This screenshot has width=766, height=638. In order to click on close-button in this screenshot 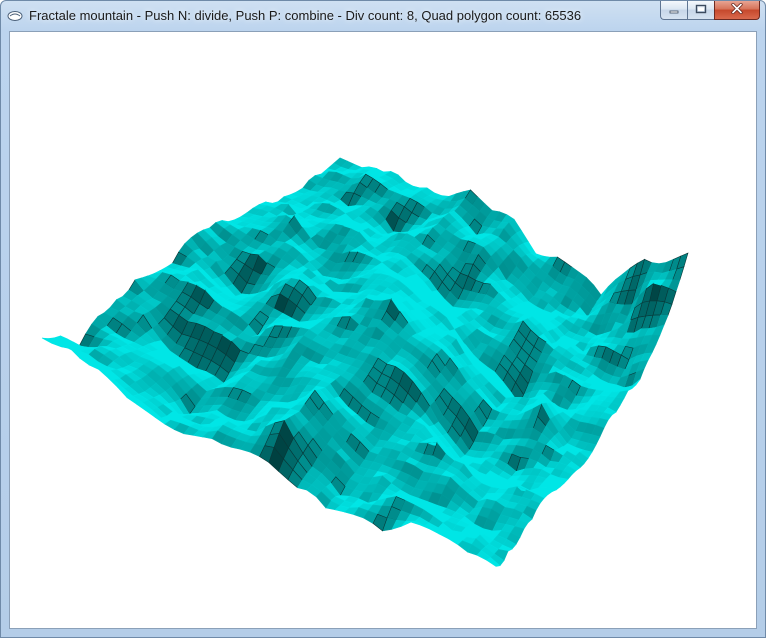, I will do `click(737, 10)`.